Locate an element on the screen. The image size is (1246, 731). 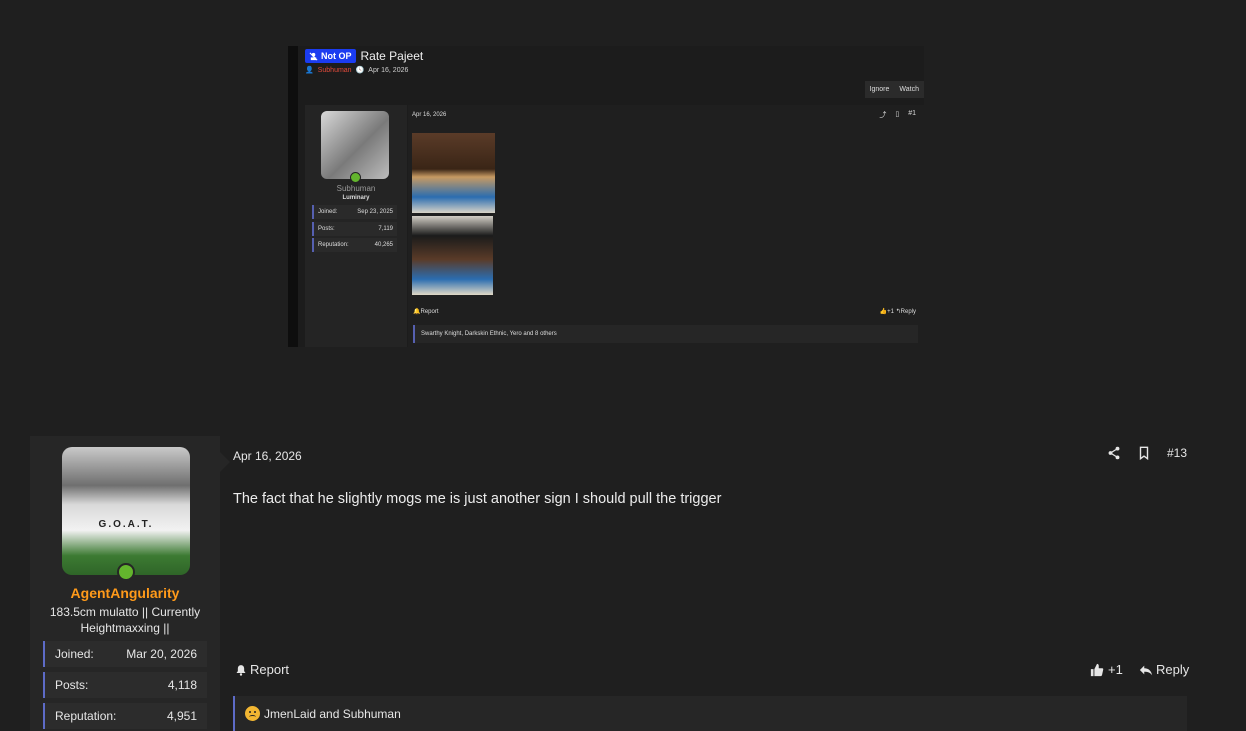
stat-value: 7,119 is located at coordinates (385, 229).